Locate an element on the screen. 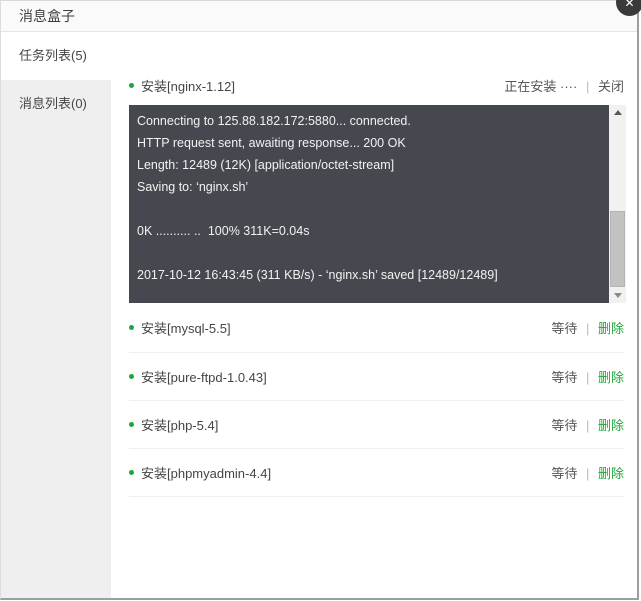  task-label: 安装[nginx-1.12] is located at coordinates (182, 85).